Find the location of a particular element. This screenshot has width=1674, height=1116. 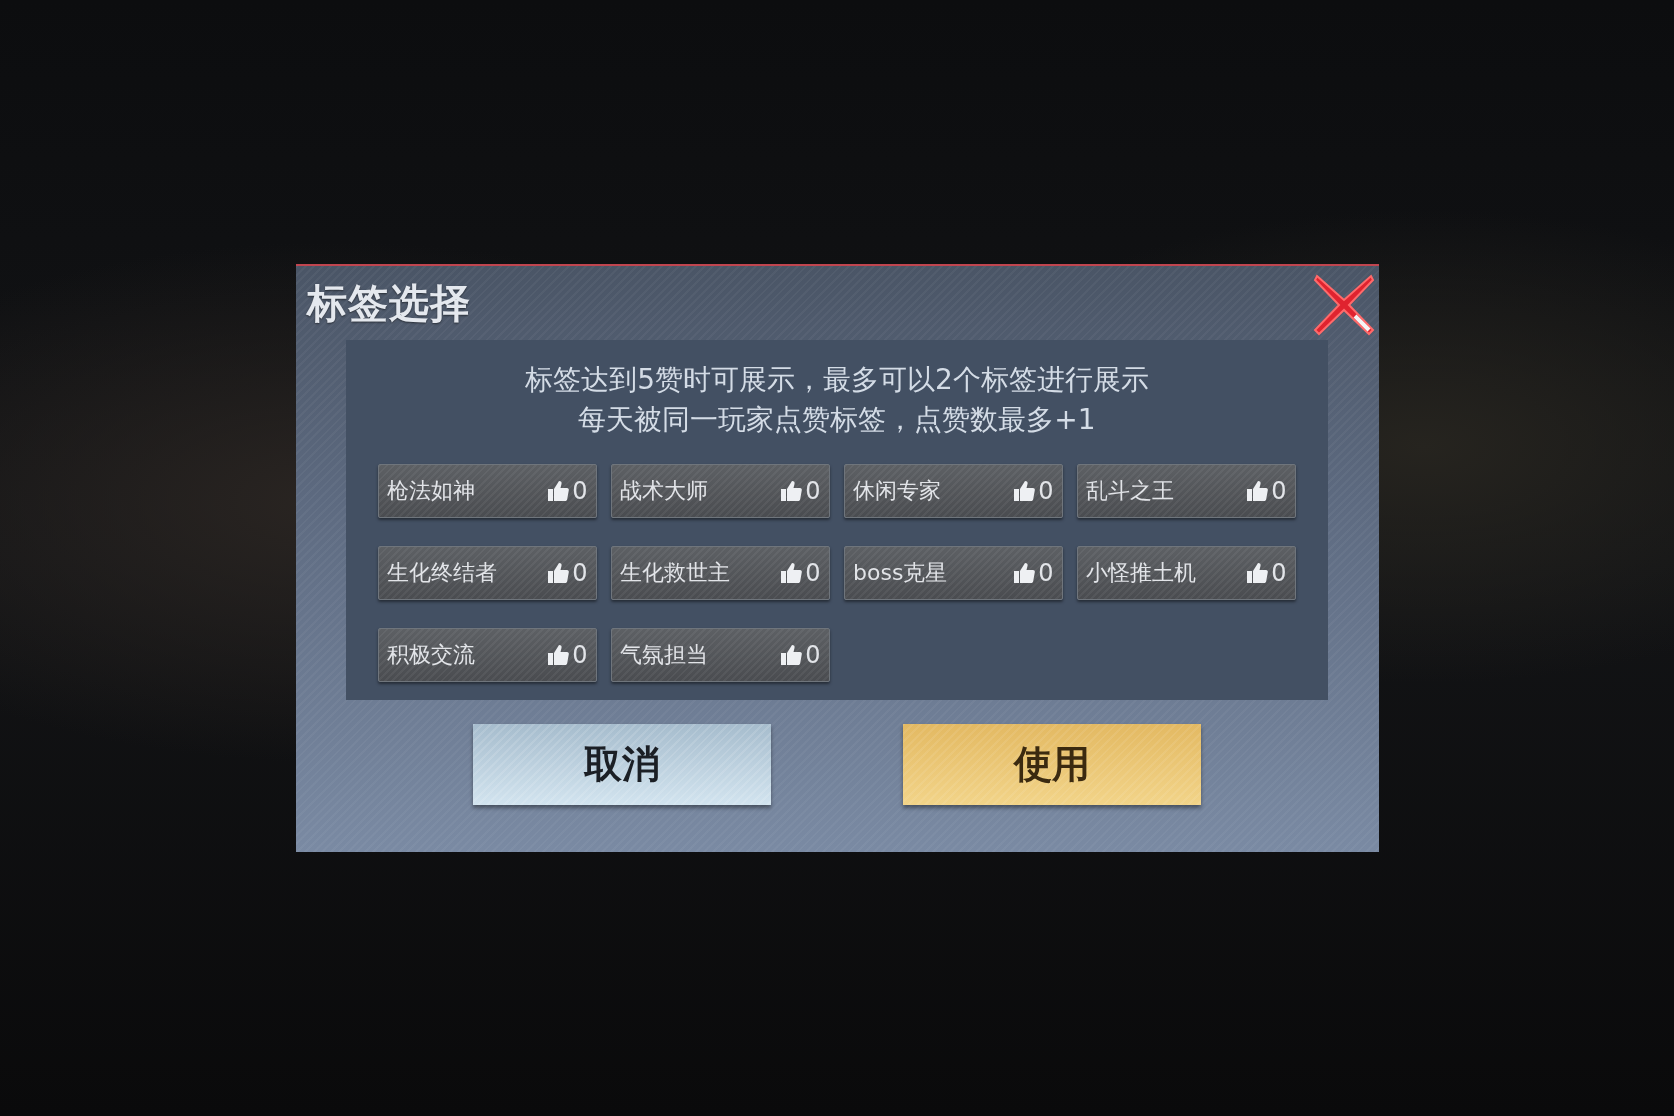

tag-button: 休闲专家 0 is located at coordinates (953, 491).